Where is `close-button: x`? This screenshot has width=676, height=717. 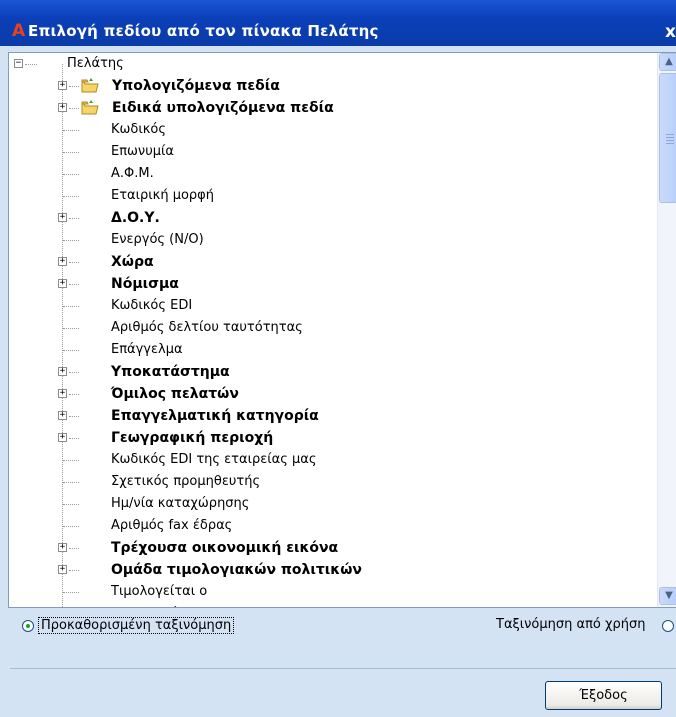
close-button: x is located at coordinates (667, 33).